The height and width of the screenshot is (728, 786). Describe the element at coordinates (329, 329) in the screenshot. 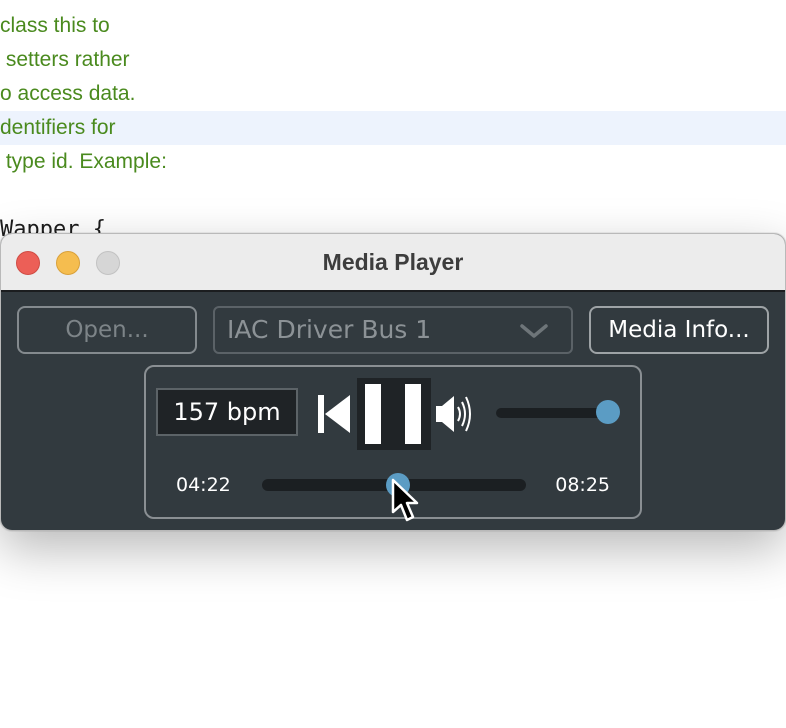

I see `output-device-value: IAC Driver Bus 1` at that location.